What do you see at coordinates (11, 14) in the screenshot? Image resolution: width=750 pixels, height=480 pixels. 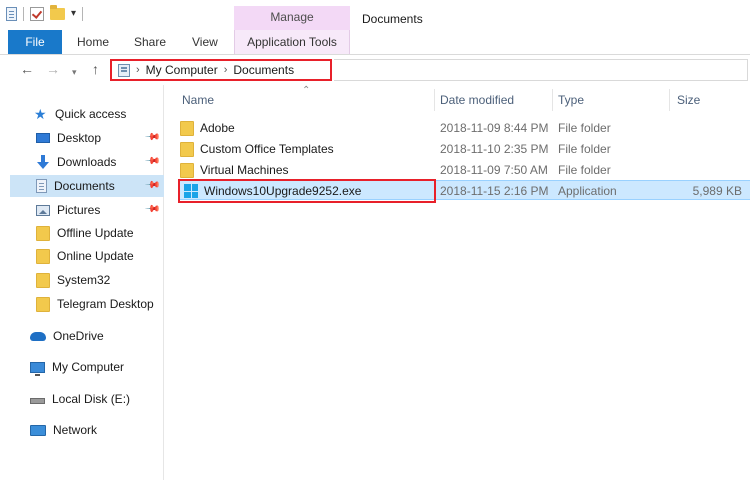 I see `properties-icon` at bounding box center [11, 14].